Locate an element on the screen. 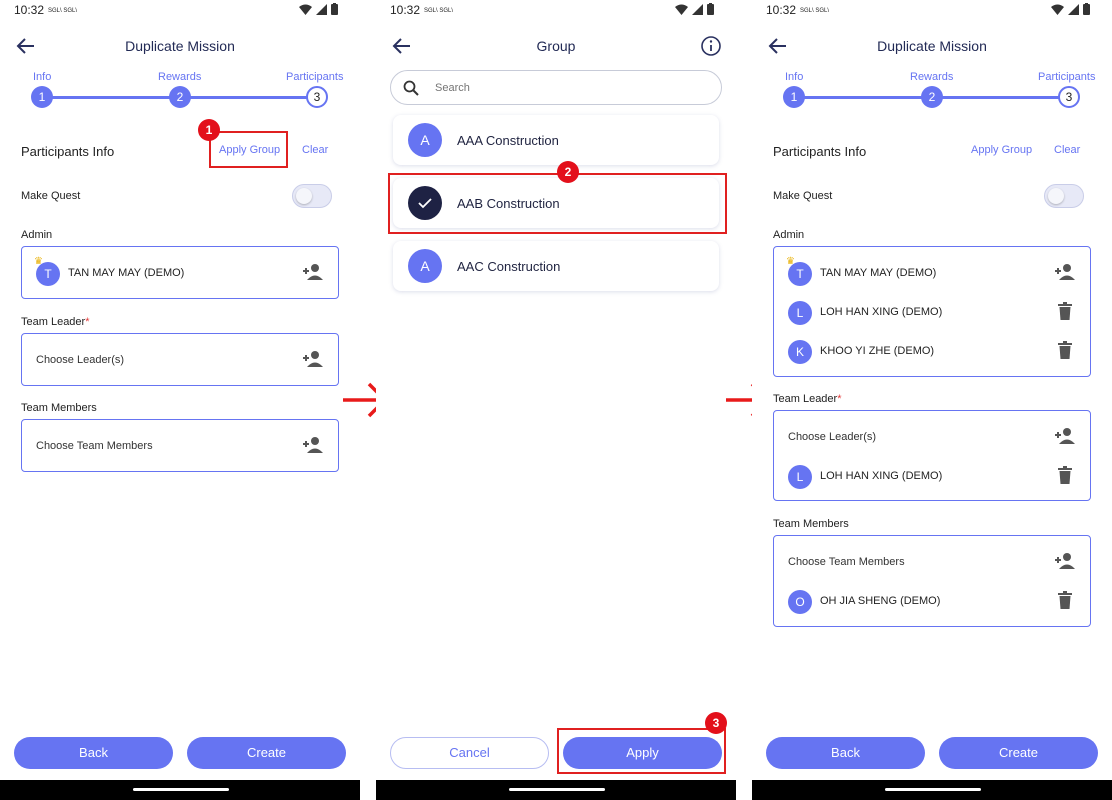 The image size is (1112, 800). page-title: Duplicate Mission is located at coordinates (180, 46).